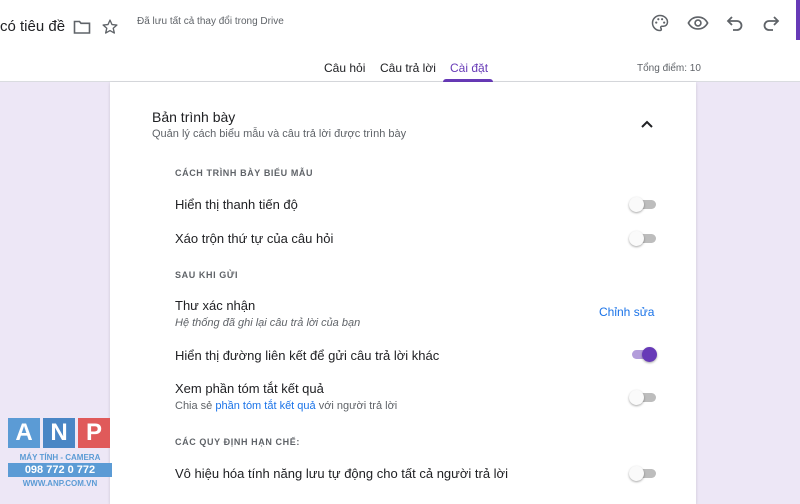 The width and height of the screenshot is (800, 504). What do you see at coordinates (643, 354) in the screenshot?
I see `resubmit-link-toggle` at bounding box center [643, 354].